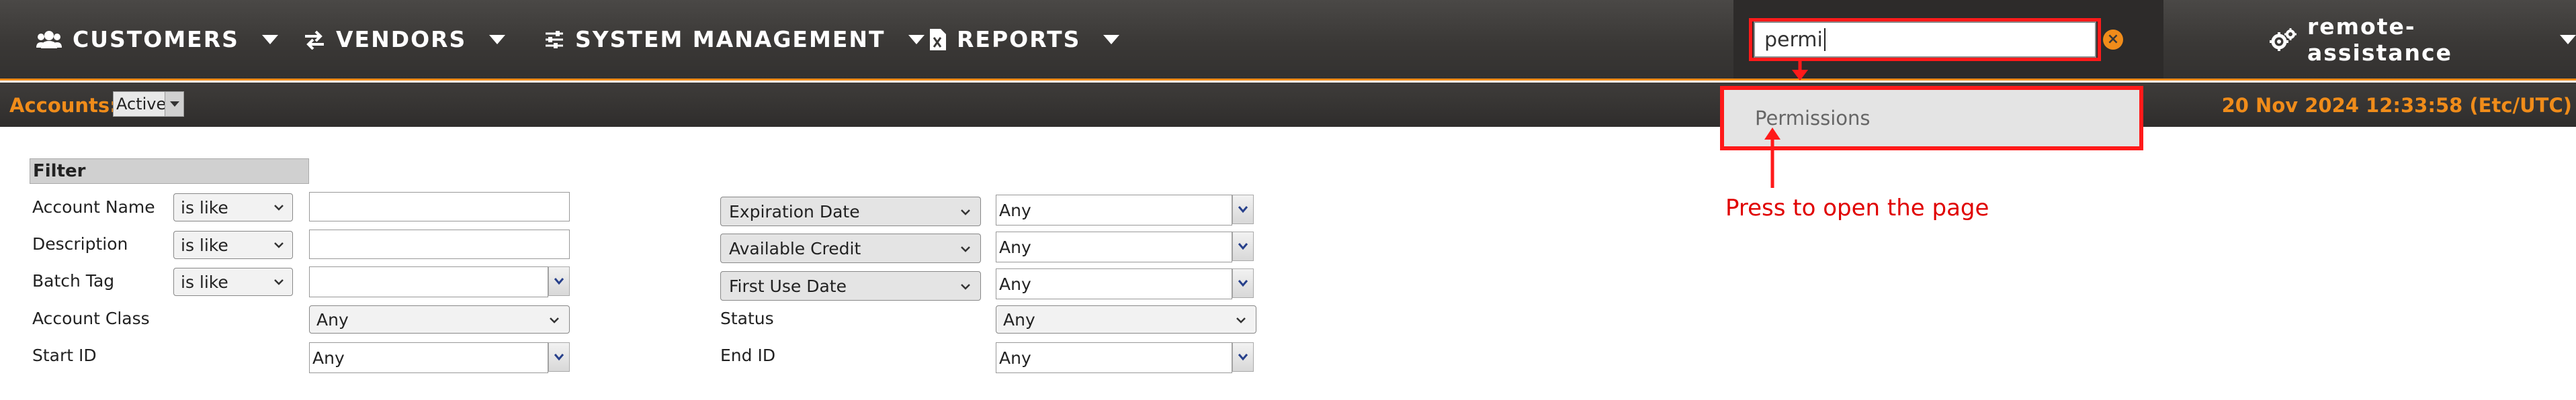 This screenshot has width=2576, height=400. I want to click on status-value: Any, so click(1019, 319).